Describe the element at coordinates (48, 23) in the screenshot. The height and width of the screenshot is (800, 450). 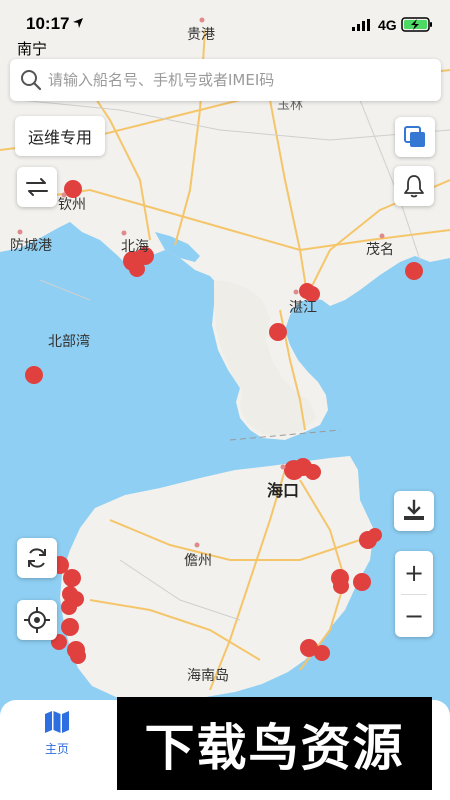
I see `status-time: 10:17` at that location.